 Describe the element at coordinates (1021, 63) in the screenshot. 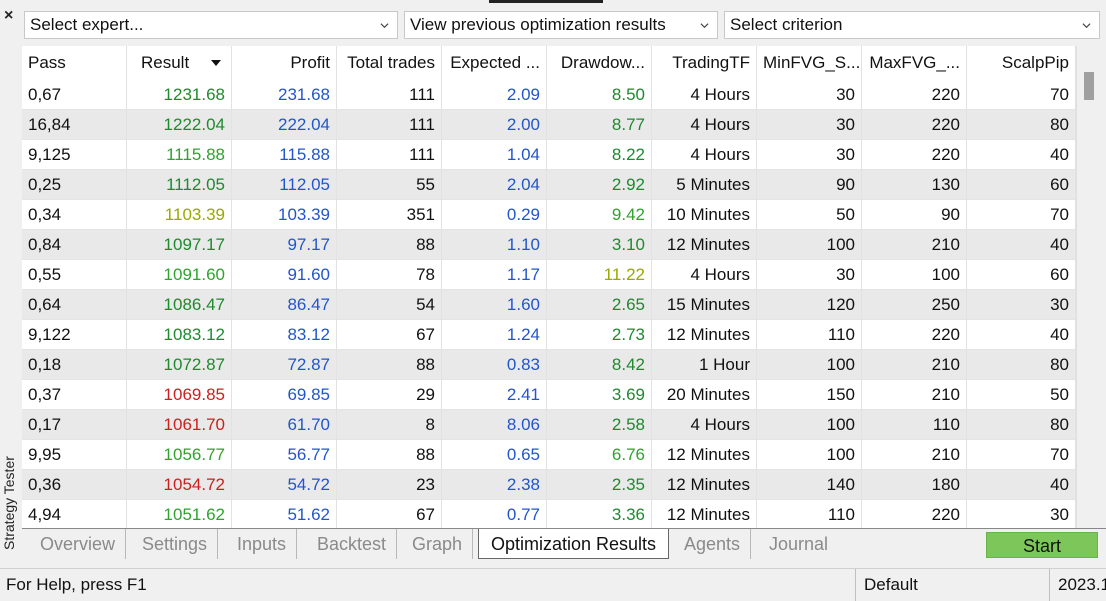

I see `column-header-scalppip: ScalpPip` at that location.